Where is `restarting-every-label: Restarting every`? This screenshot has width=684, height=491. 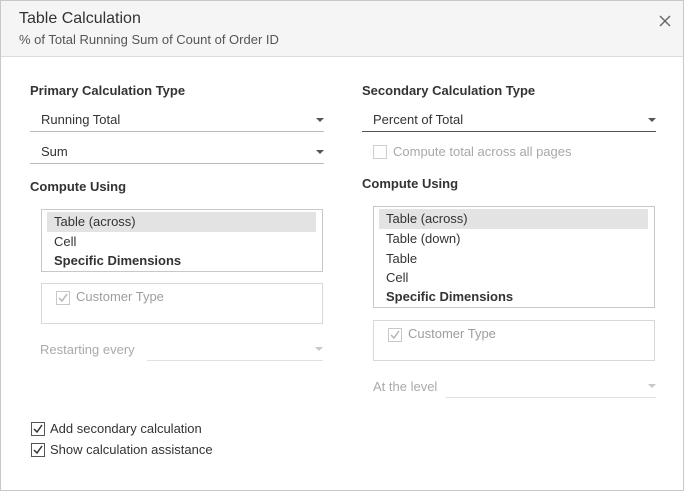
restarting-every-label: Restarting every is located at coordinates (87, 349).